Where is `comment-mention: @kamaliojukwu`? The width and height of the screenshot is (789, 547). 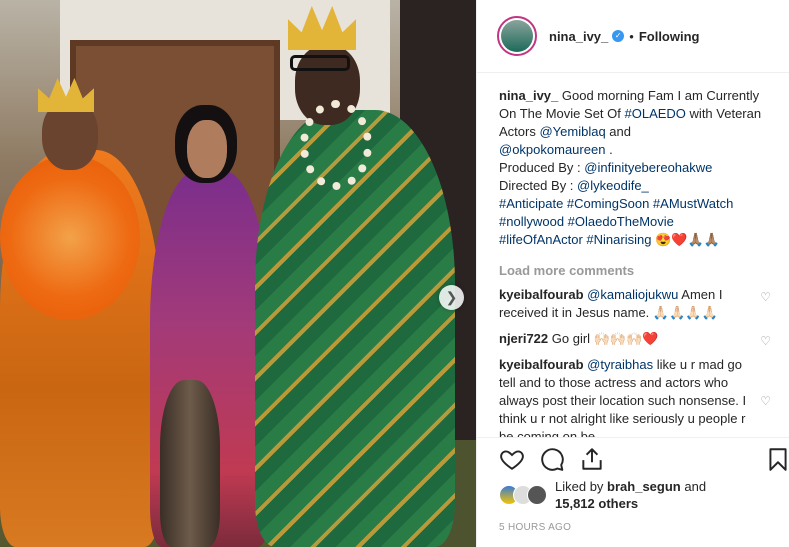 comment-mention: @kamaliojukwu is located at coordinates (632, 294).